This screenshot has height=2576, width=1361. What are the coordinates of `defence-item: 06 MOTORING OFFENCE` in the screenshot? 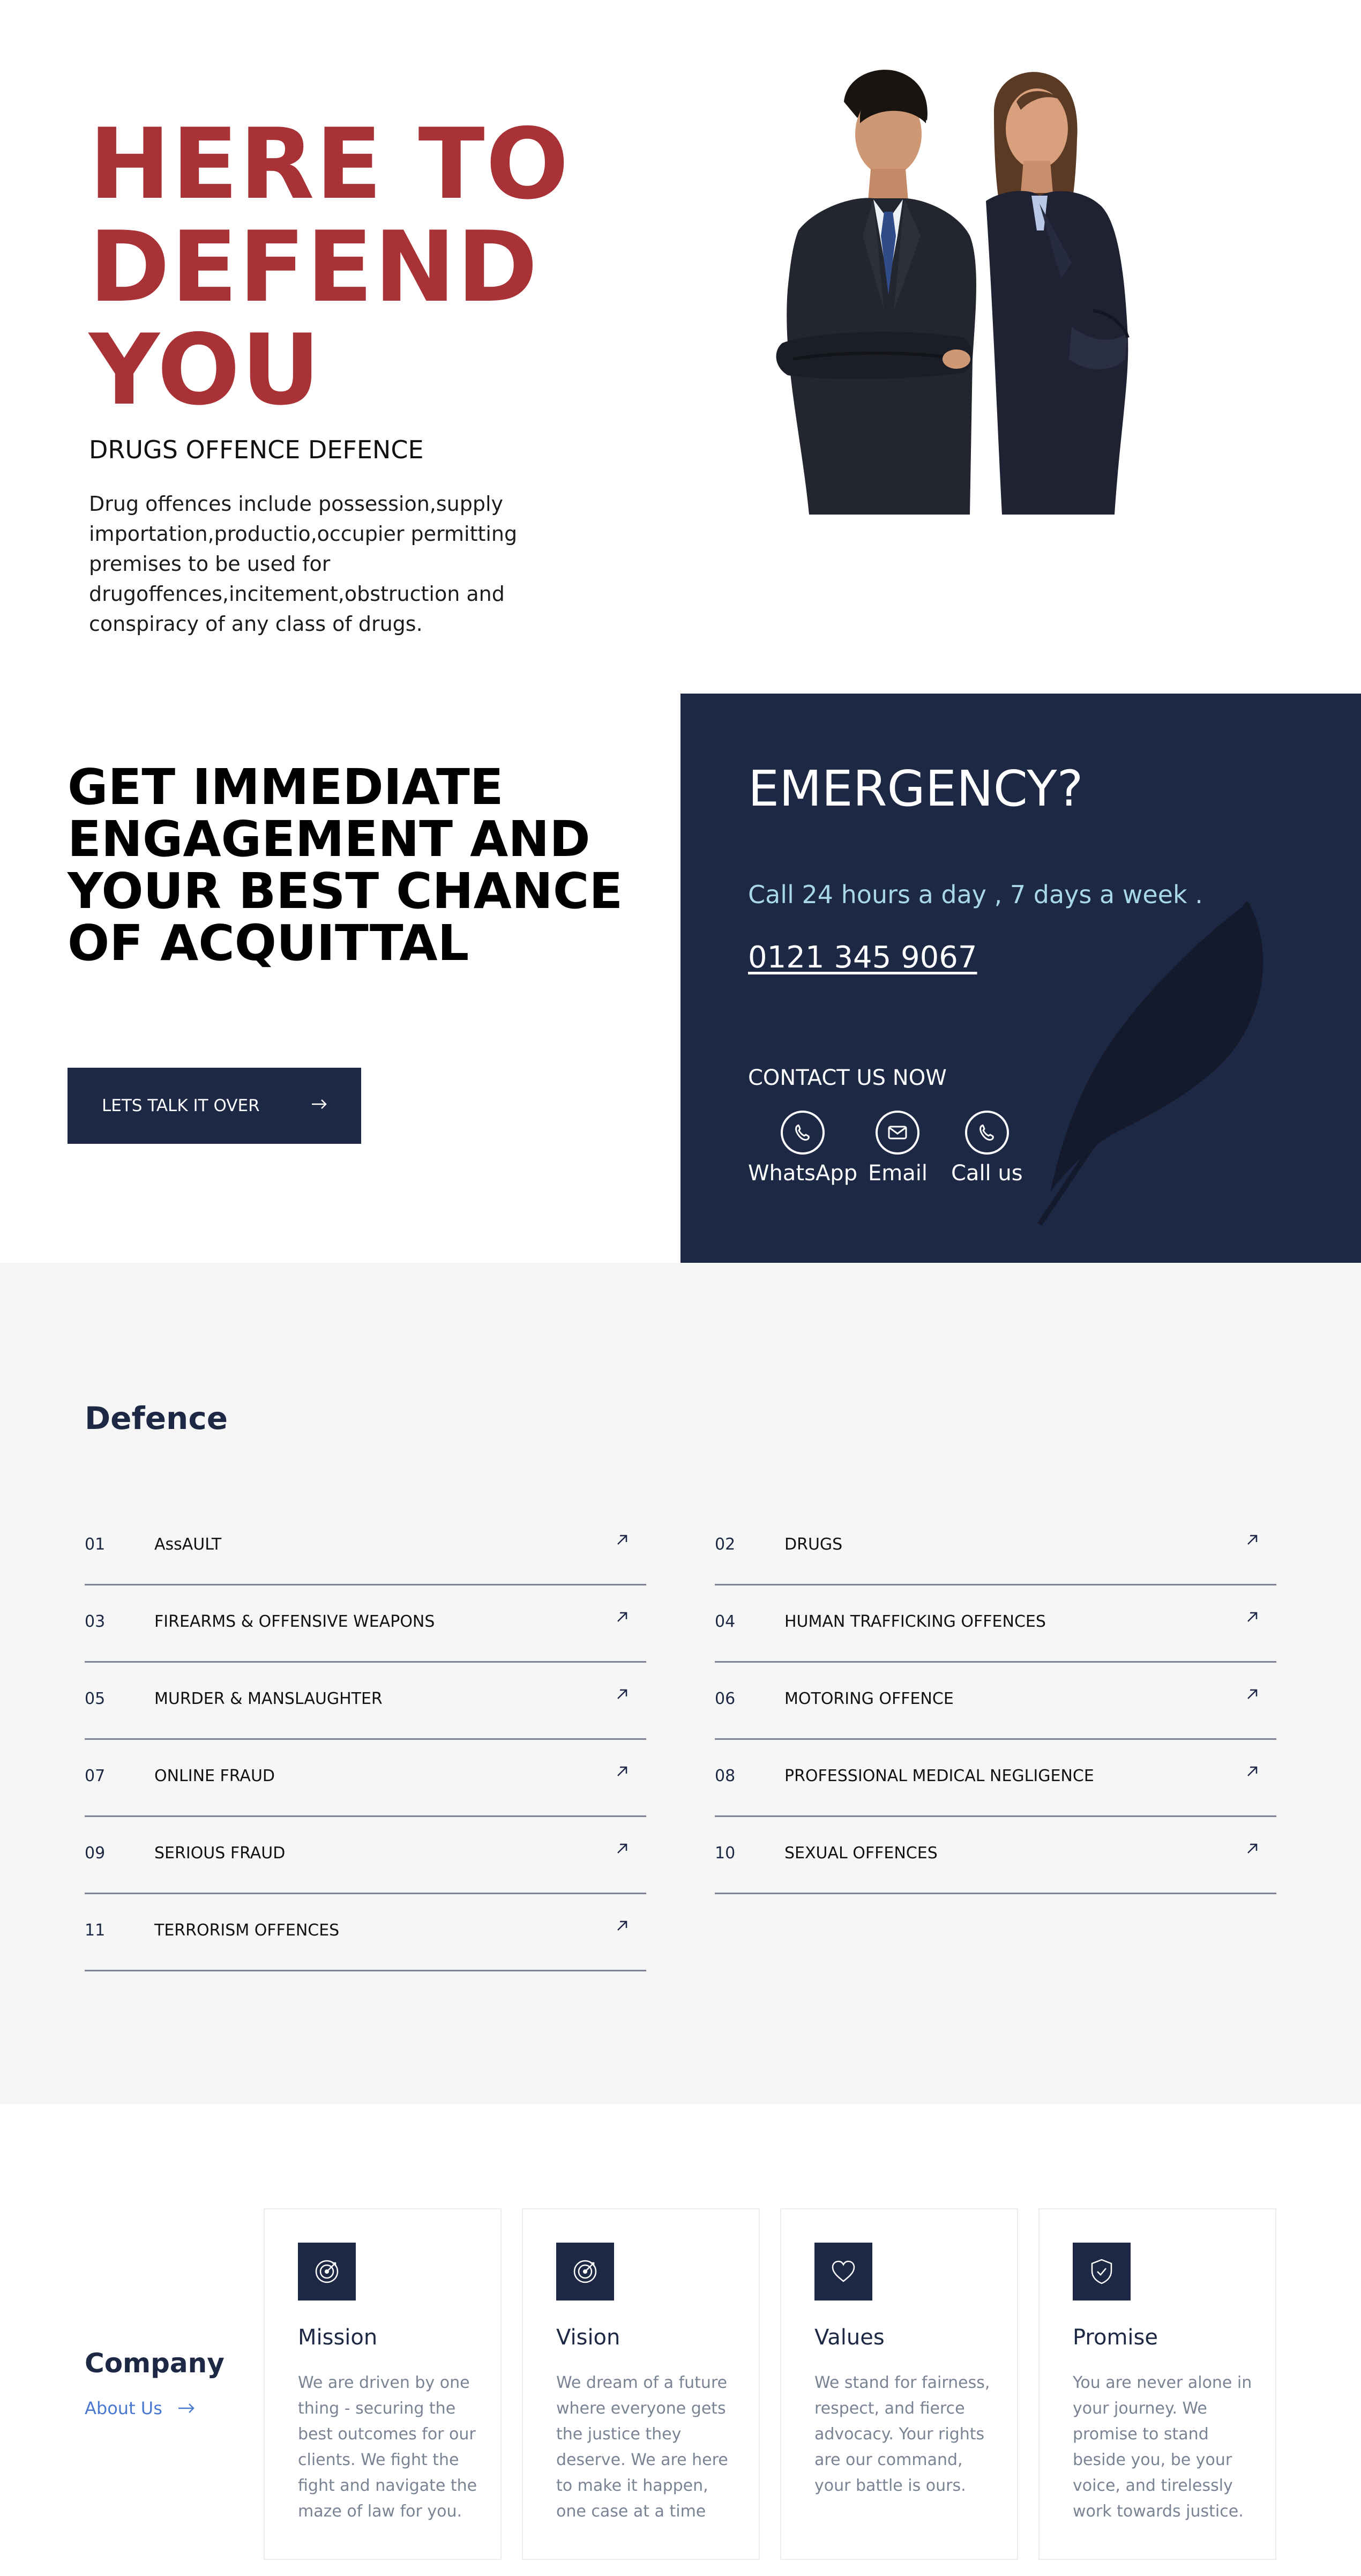 It's located at (996, 1701).